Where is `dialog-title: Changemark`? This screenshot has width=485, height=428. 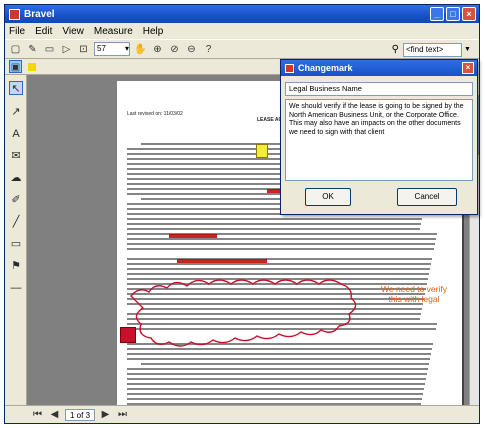
dialog-title: Changemark is located at coordinates (325, 68).